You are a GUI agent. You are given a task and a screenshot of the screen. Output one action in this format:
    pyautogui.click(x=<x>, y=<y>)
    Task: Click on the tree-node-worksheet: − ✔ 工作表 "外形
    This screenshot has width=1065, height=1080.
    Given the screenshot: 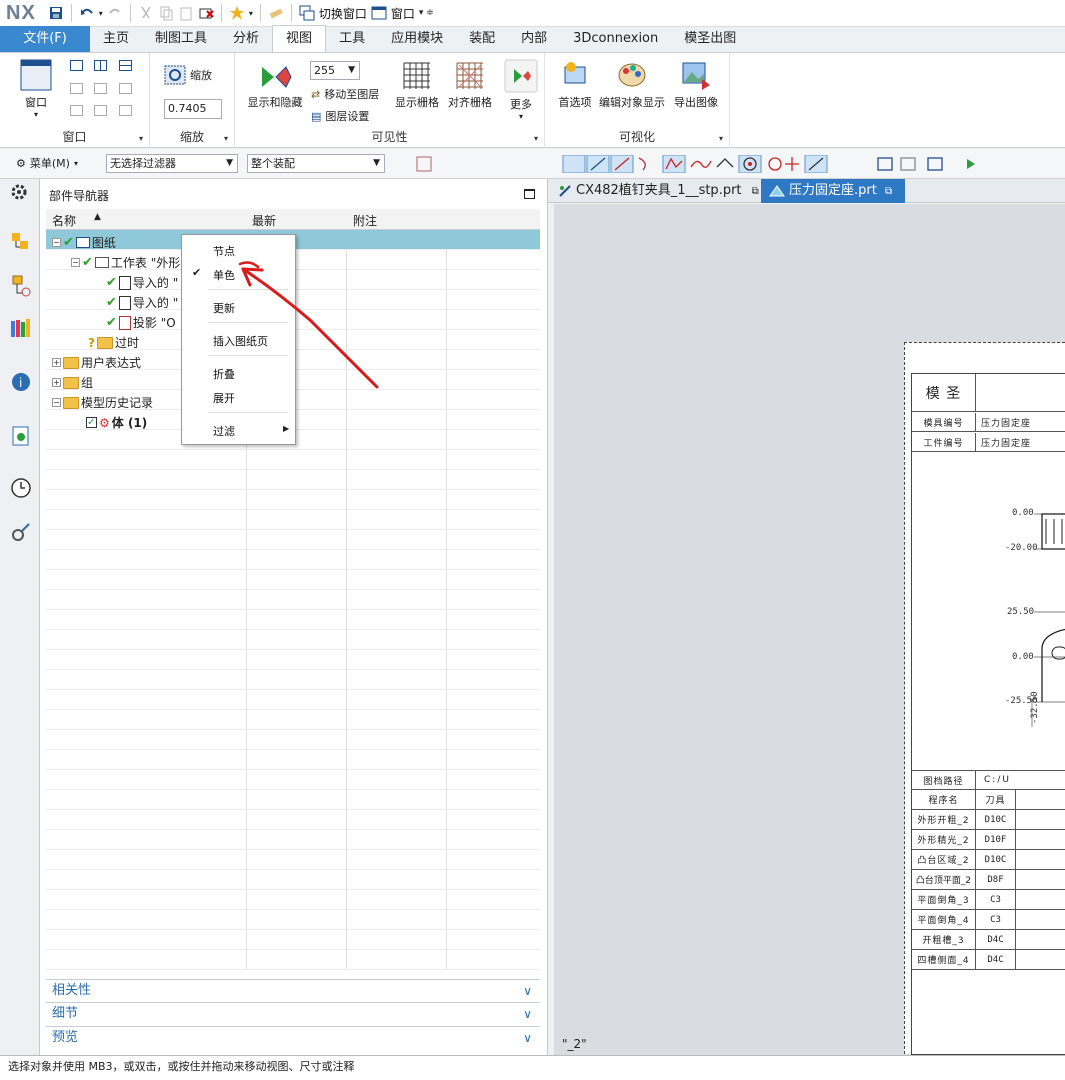 What is the action you would take?
    pyautogui.click(x=125, y=262)
    